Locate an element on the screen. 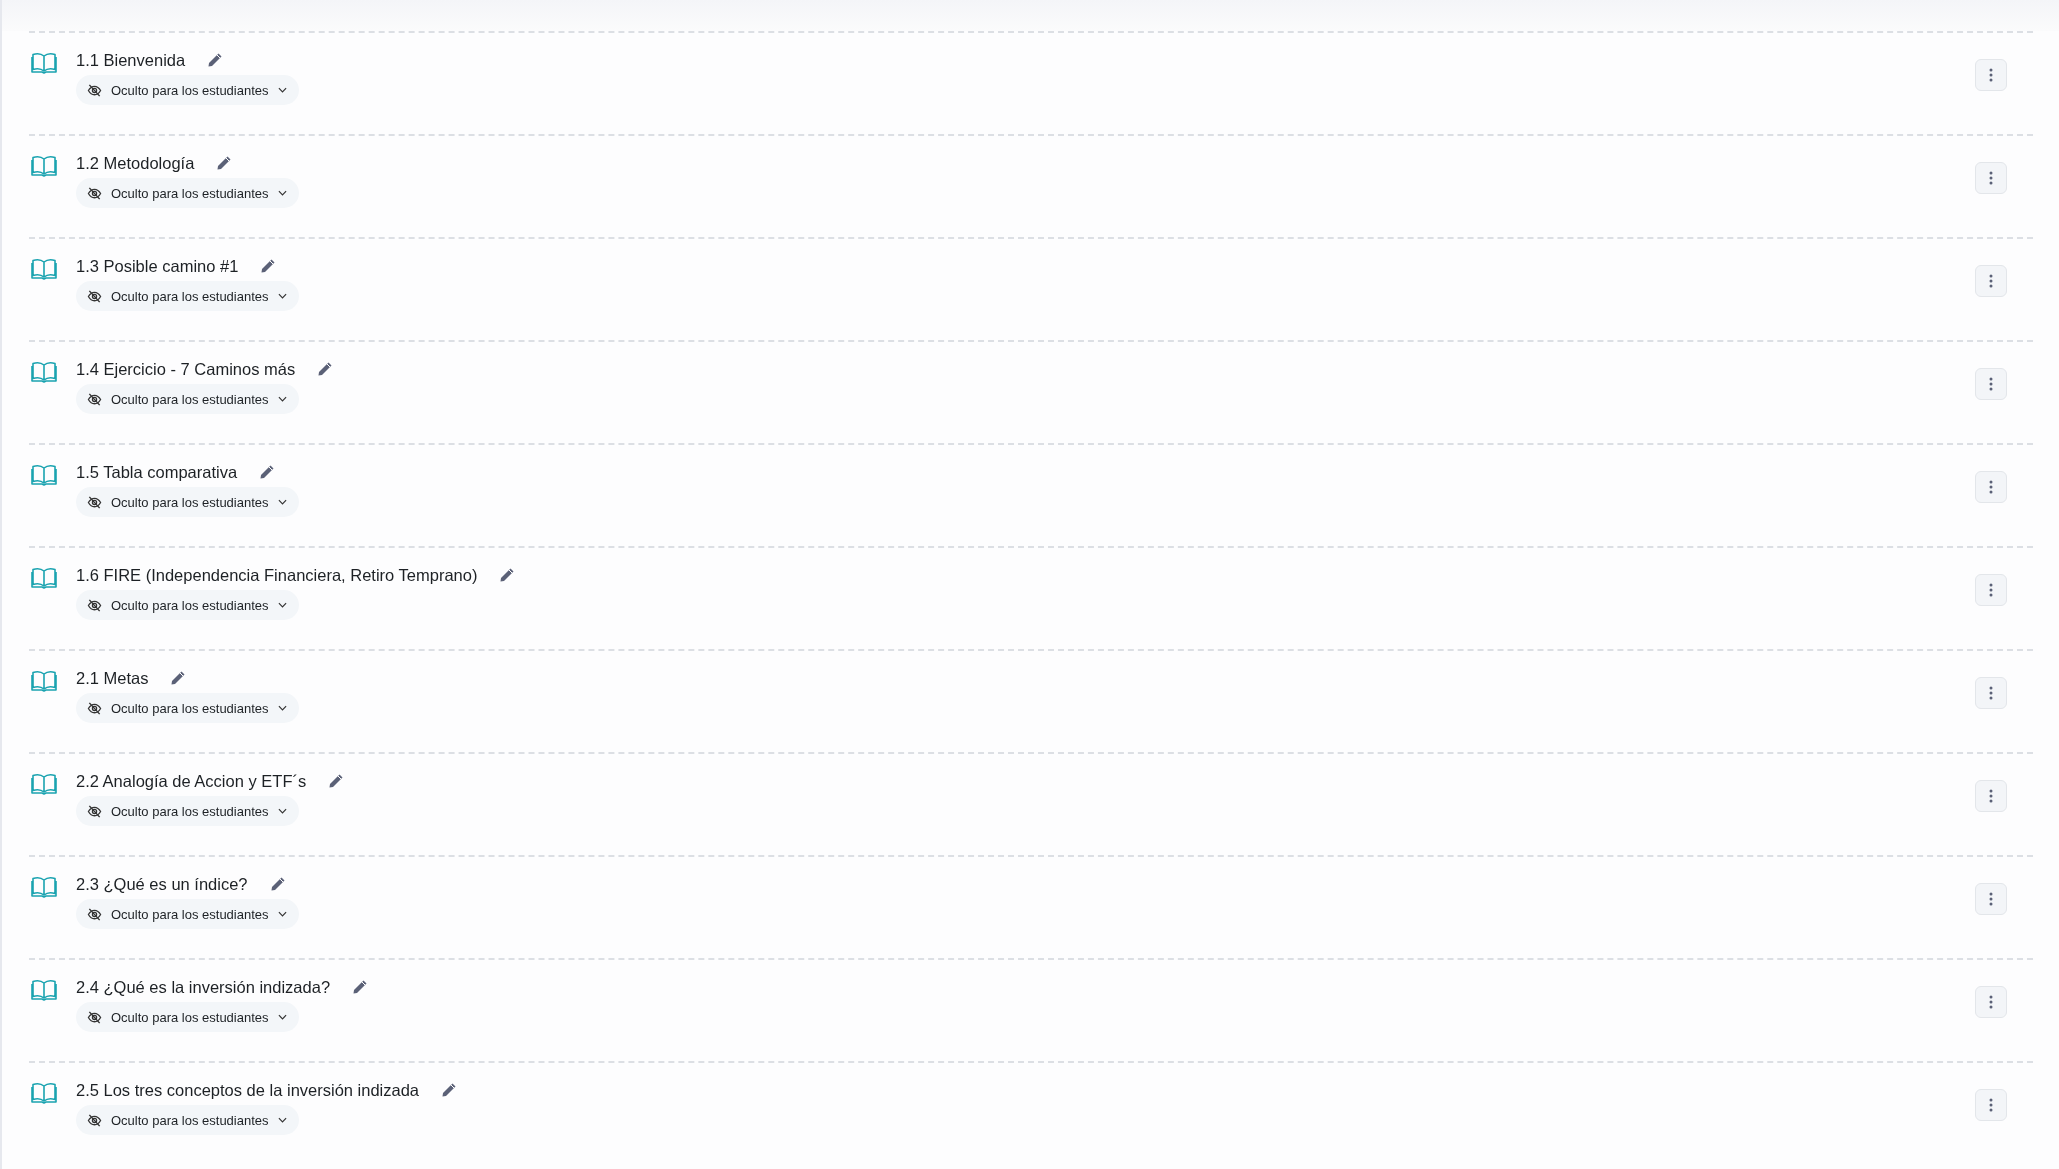 Image resolution: width=2059 pixels, height=1169 pixels. activity-title: 1.4 Ejercicio - 7 Caminos más is located at coordinates (186, 369).